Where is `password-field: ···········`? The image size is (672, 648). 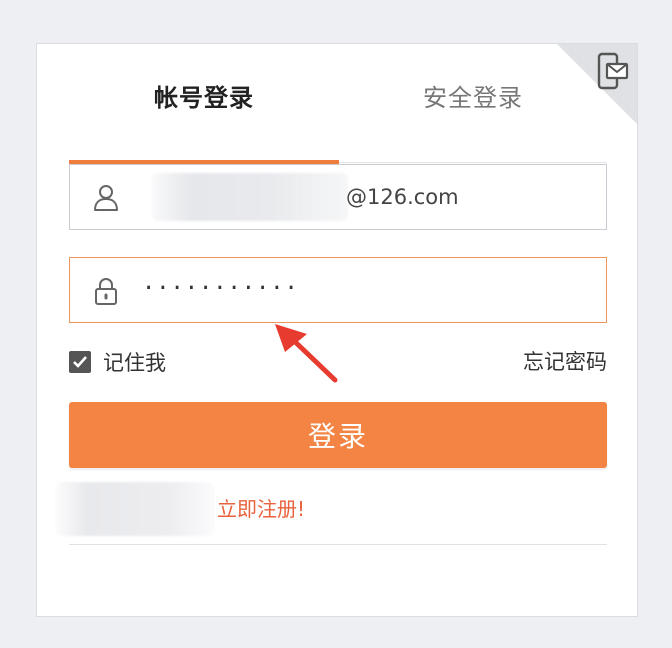
password-field: ··········· is located at coordinates (338, 290).